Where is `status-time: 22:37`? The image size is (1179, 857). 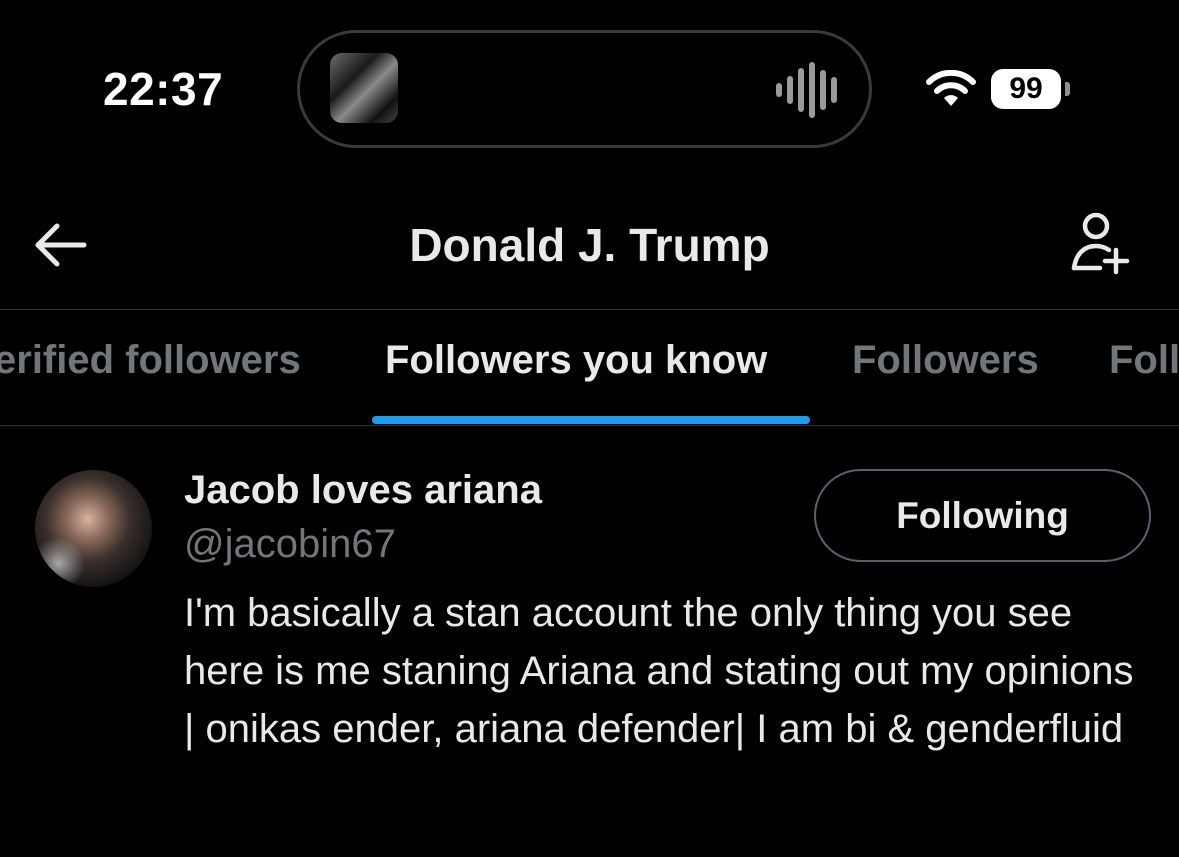 status-time: 22:37 is located at coordinates (163, 89).